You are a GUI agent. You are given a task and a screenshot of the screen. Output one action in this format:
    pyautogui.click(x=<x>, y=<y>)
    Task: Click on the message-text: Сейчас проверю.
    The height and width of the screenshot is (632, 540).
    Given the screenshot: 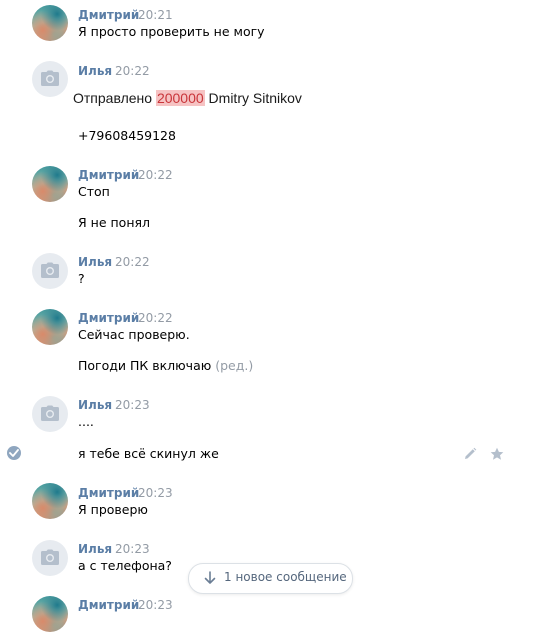 What is the action you would take?
    pyautogui.click(x=134, y=334)
    